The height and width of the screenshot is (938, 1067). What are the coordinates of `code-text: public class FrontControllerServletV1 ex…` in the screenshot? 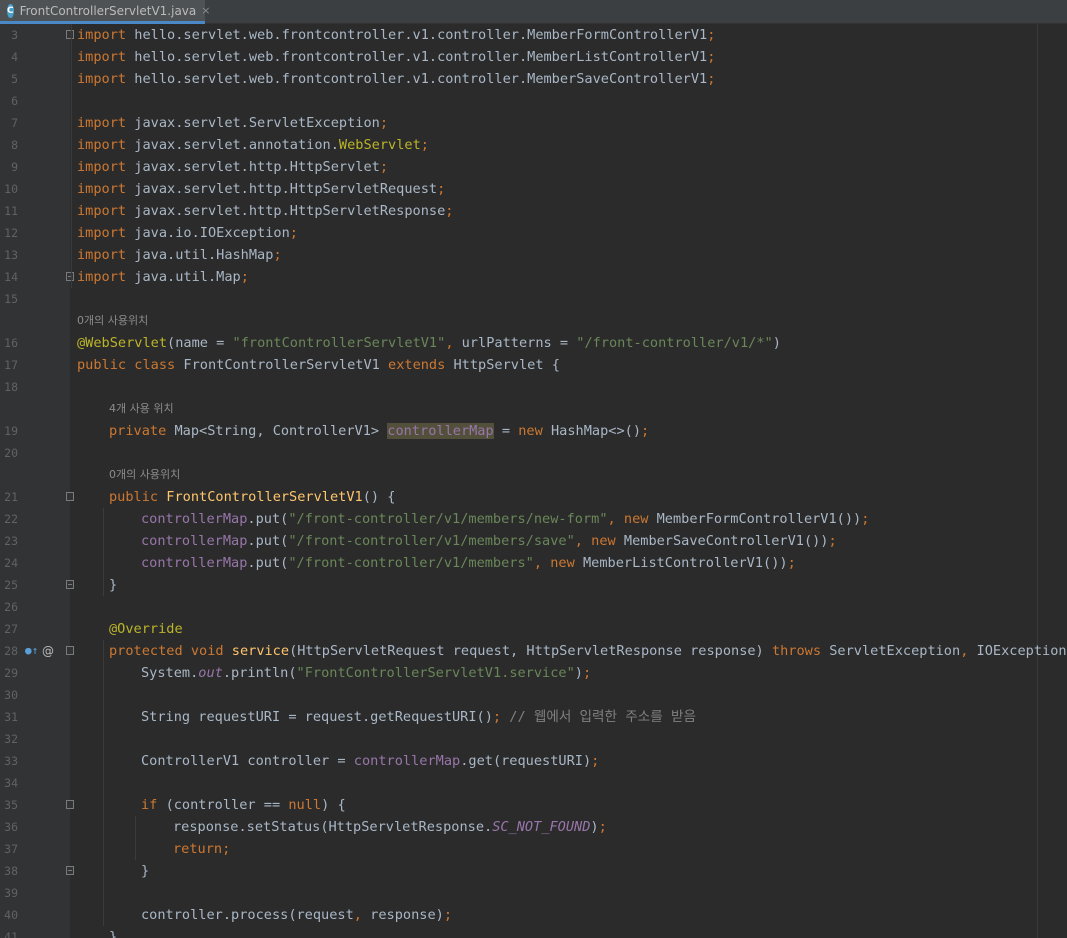 It's located at (318, 365).